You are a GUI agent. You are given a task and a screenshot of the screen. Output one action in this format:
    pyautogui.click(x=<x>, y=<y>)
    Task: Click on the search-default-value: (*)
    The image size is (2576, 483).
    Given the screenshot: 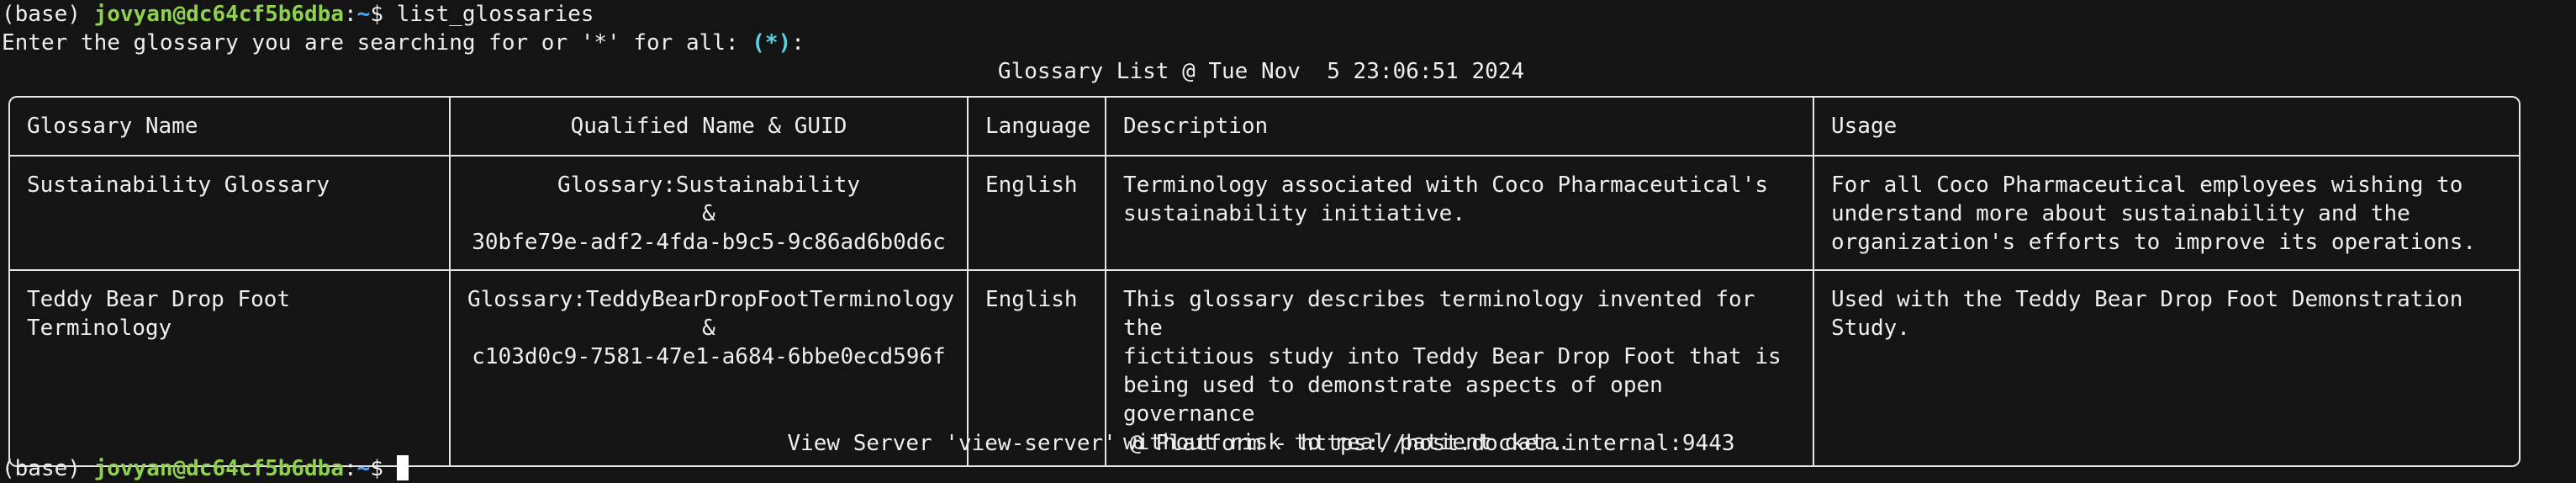 What is the action you would take?
    pyautogui.click(x=772, y=43)
    